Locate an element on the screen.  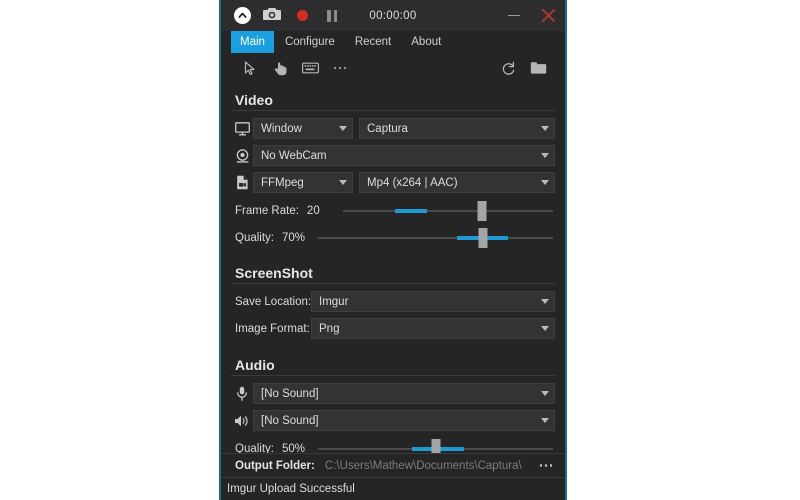
keyboard-button is located at coordinates (310, 68).